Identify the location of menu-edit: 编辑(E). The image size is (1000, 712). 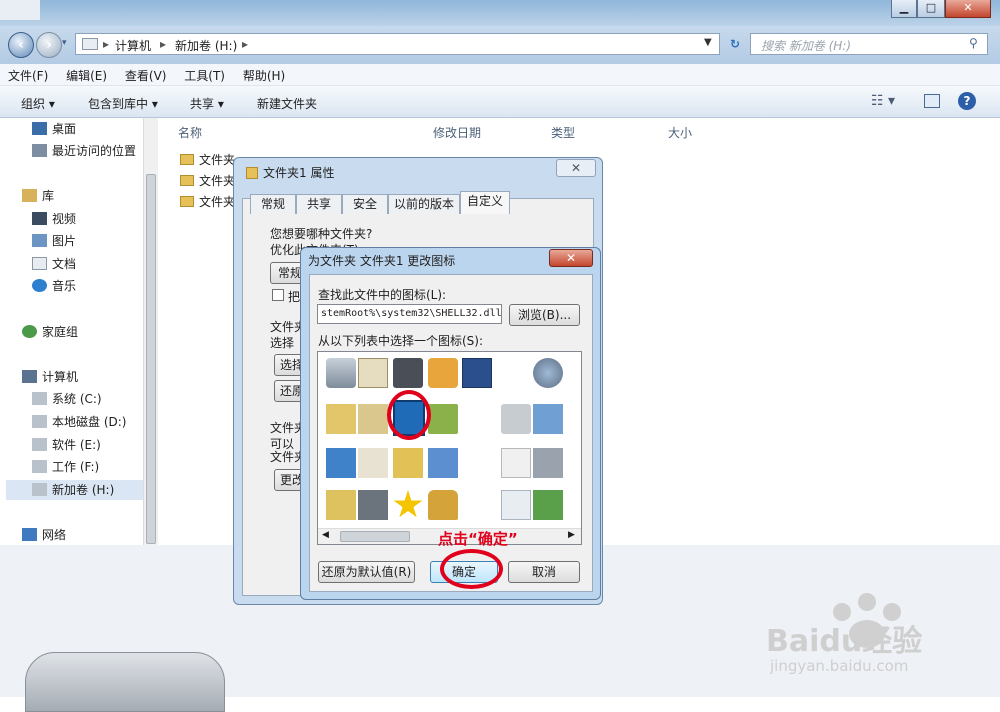
(85, 74).